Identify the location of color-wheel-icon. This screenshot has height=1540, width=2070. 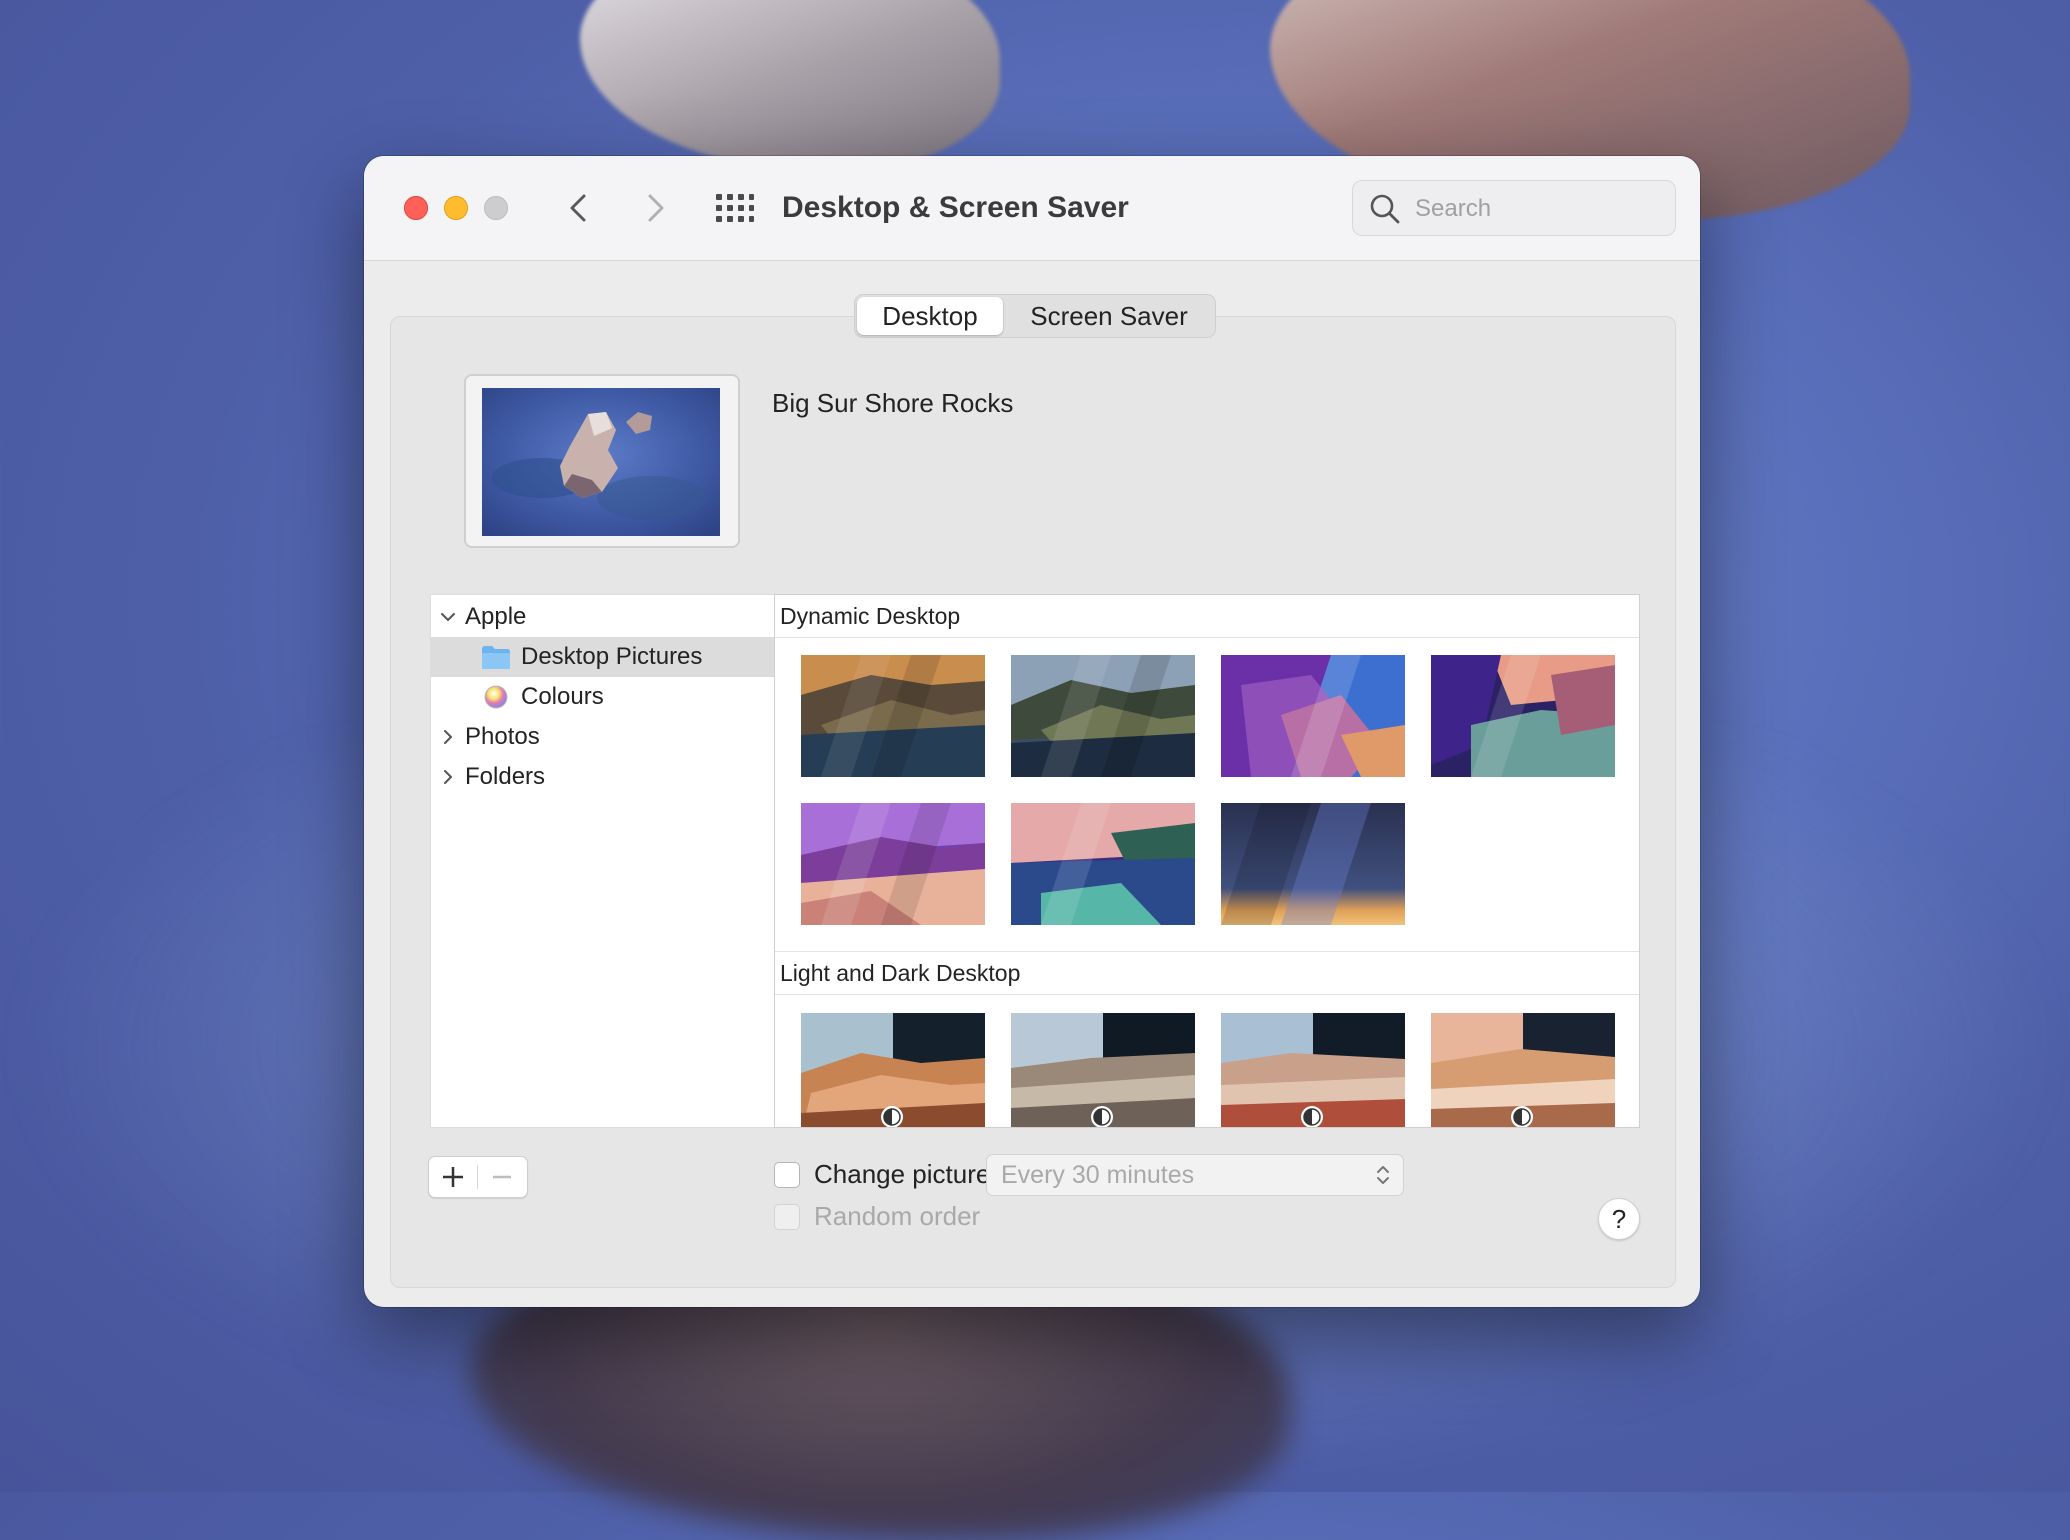
(496, 697).